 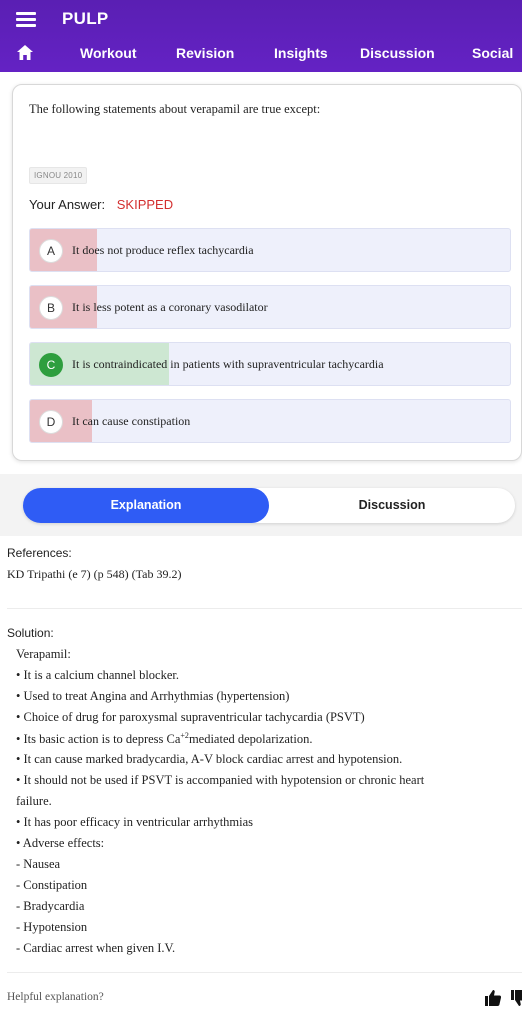 What do you see at coordinates (52, 927) in the screenshot?
I see `solution-line: - Hypotension` at bounding box center [52, 927].